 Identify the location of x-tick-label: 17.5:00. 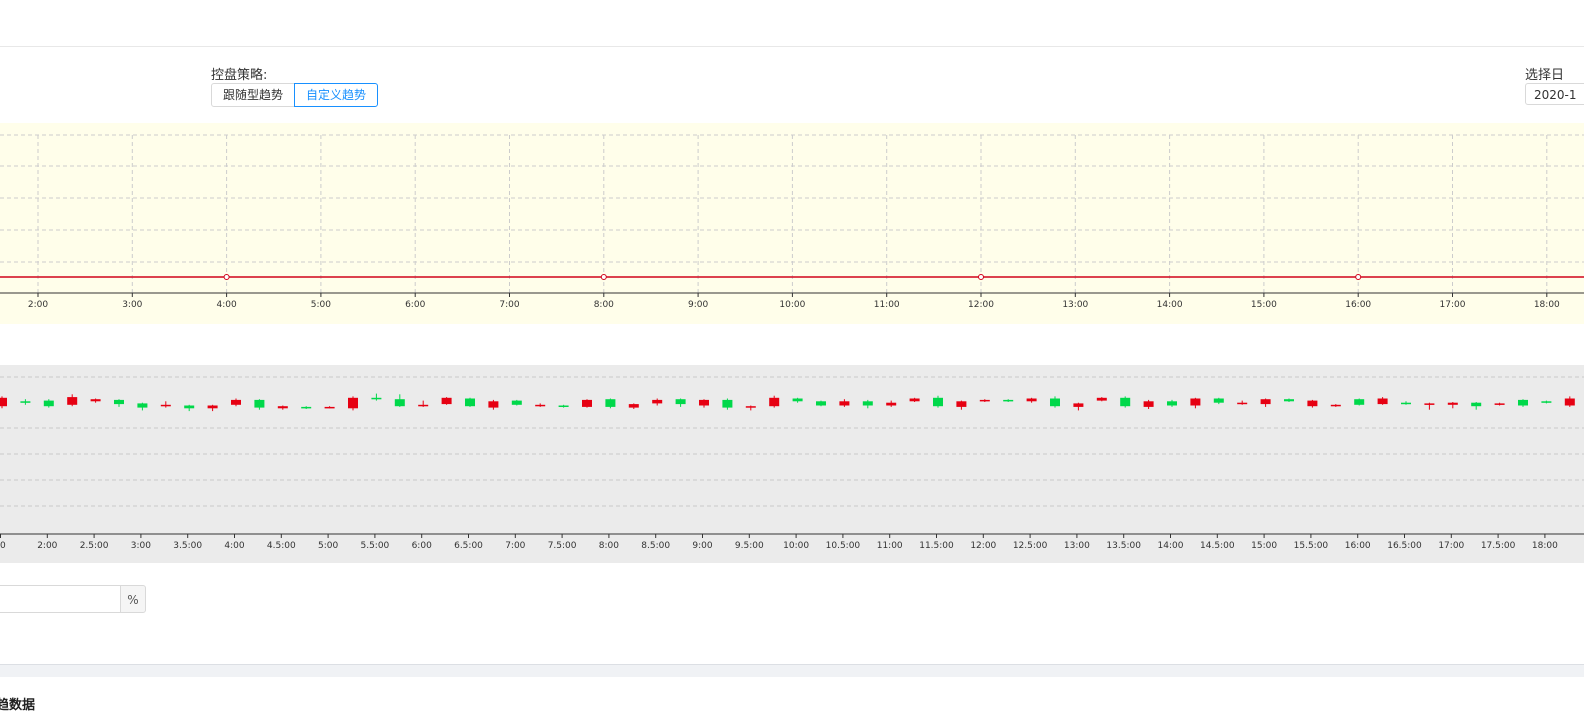
(1498, 546).